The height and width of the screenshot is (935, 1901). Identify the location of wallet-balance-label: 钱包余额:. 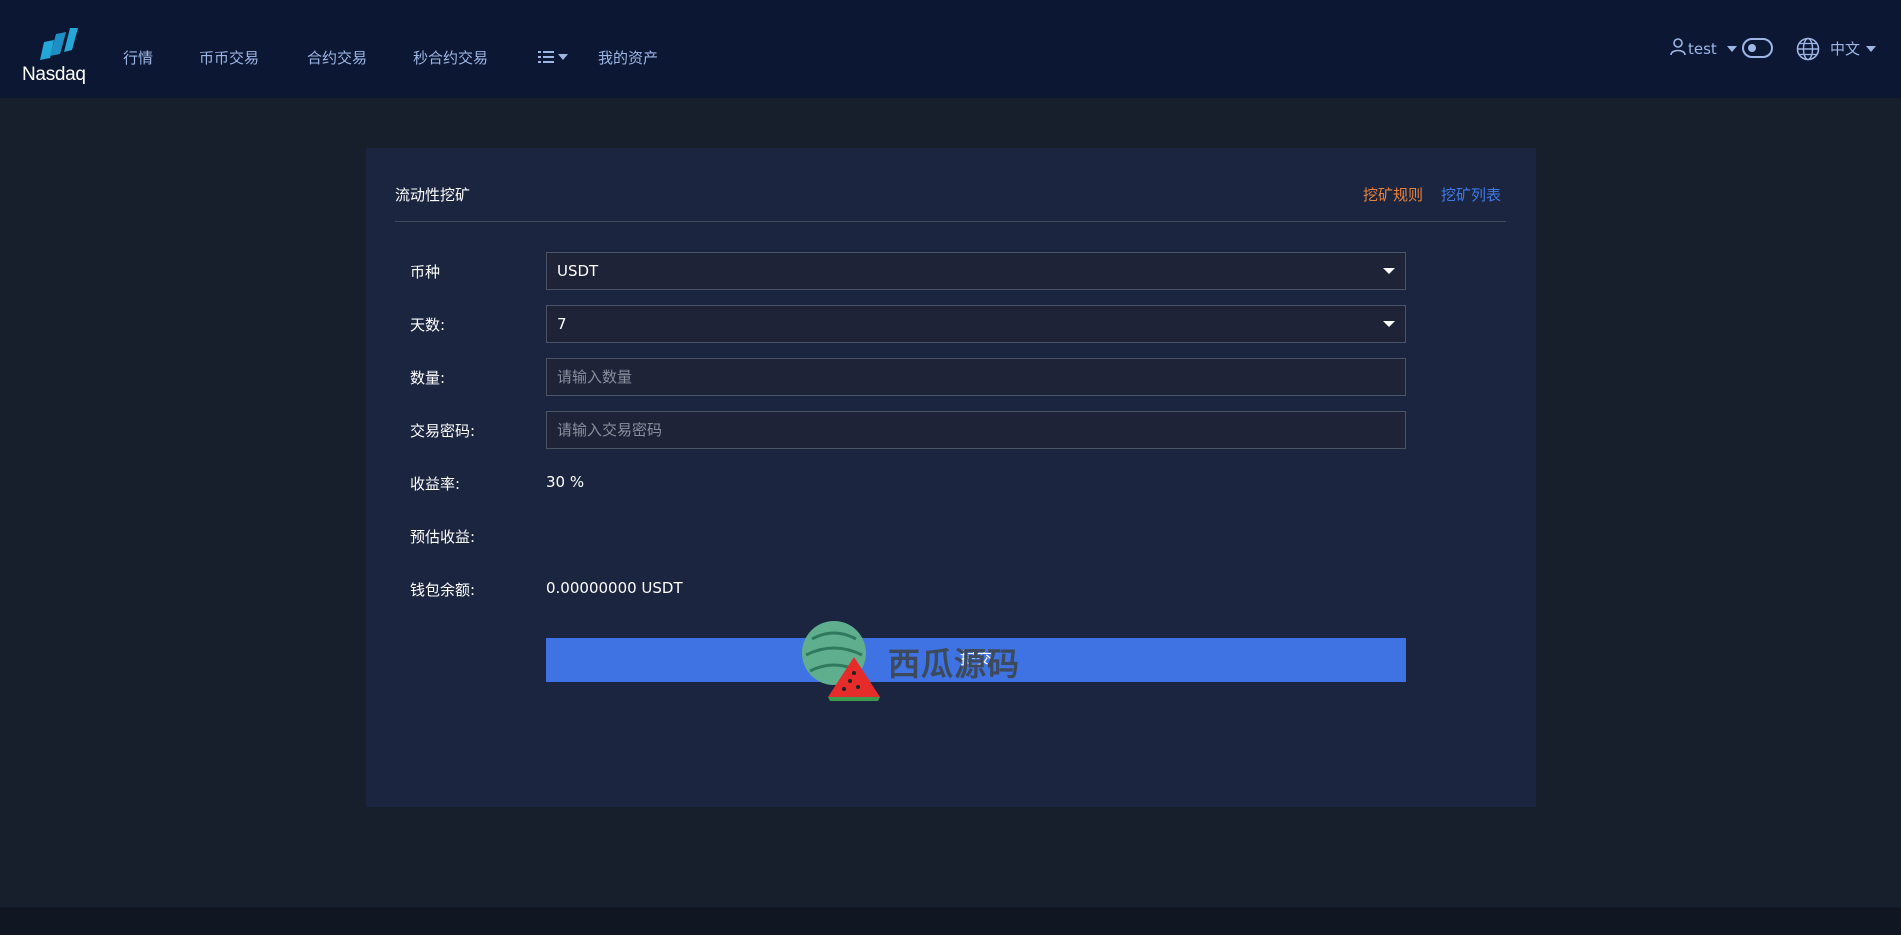
(443, 590).